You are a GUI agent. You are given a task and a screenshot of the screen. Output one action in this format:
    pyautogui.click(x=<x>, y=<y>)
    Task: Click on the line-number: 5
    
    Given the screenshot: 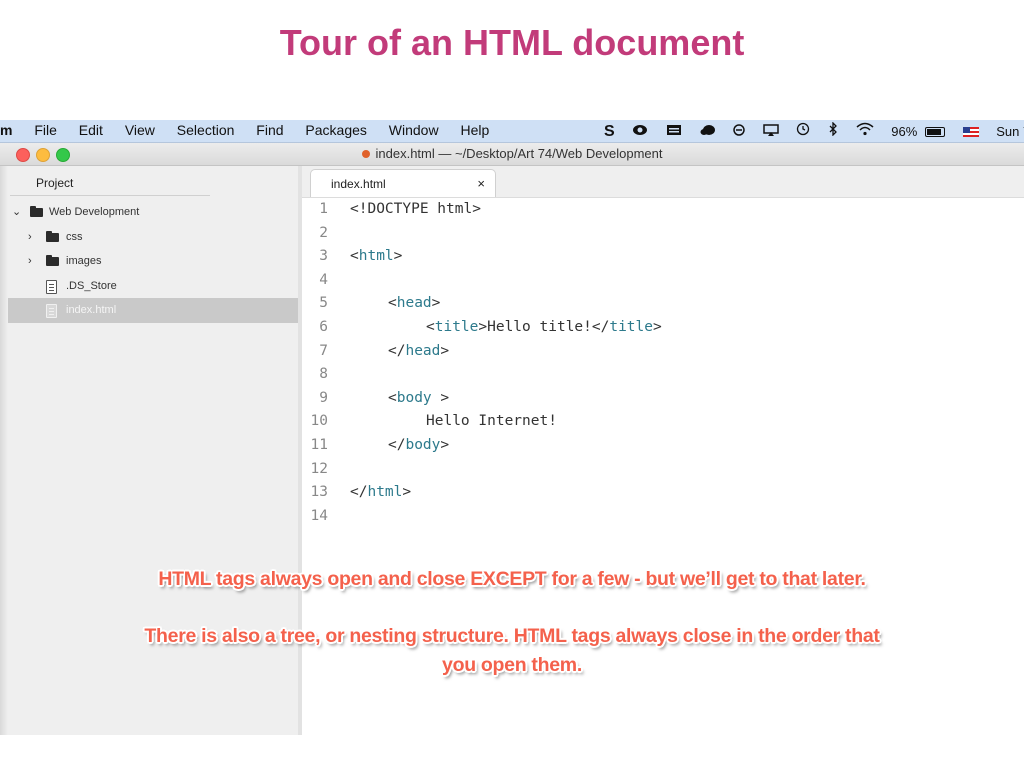 What is the action you would take?
    pyautogui.click(x=323, y=303)
    